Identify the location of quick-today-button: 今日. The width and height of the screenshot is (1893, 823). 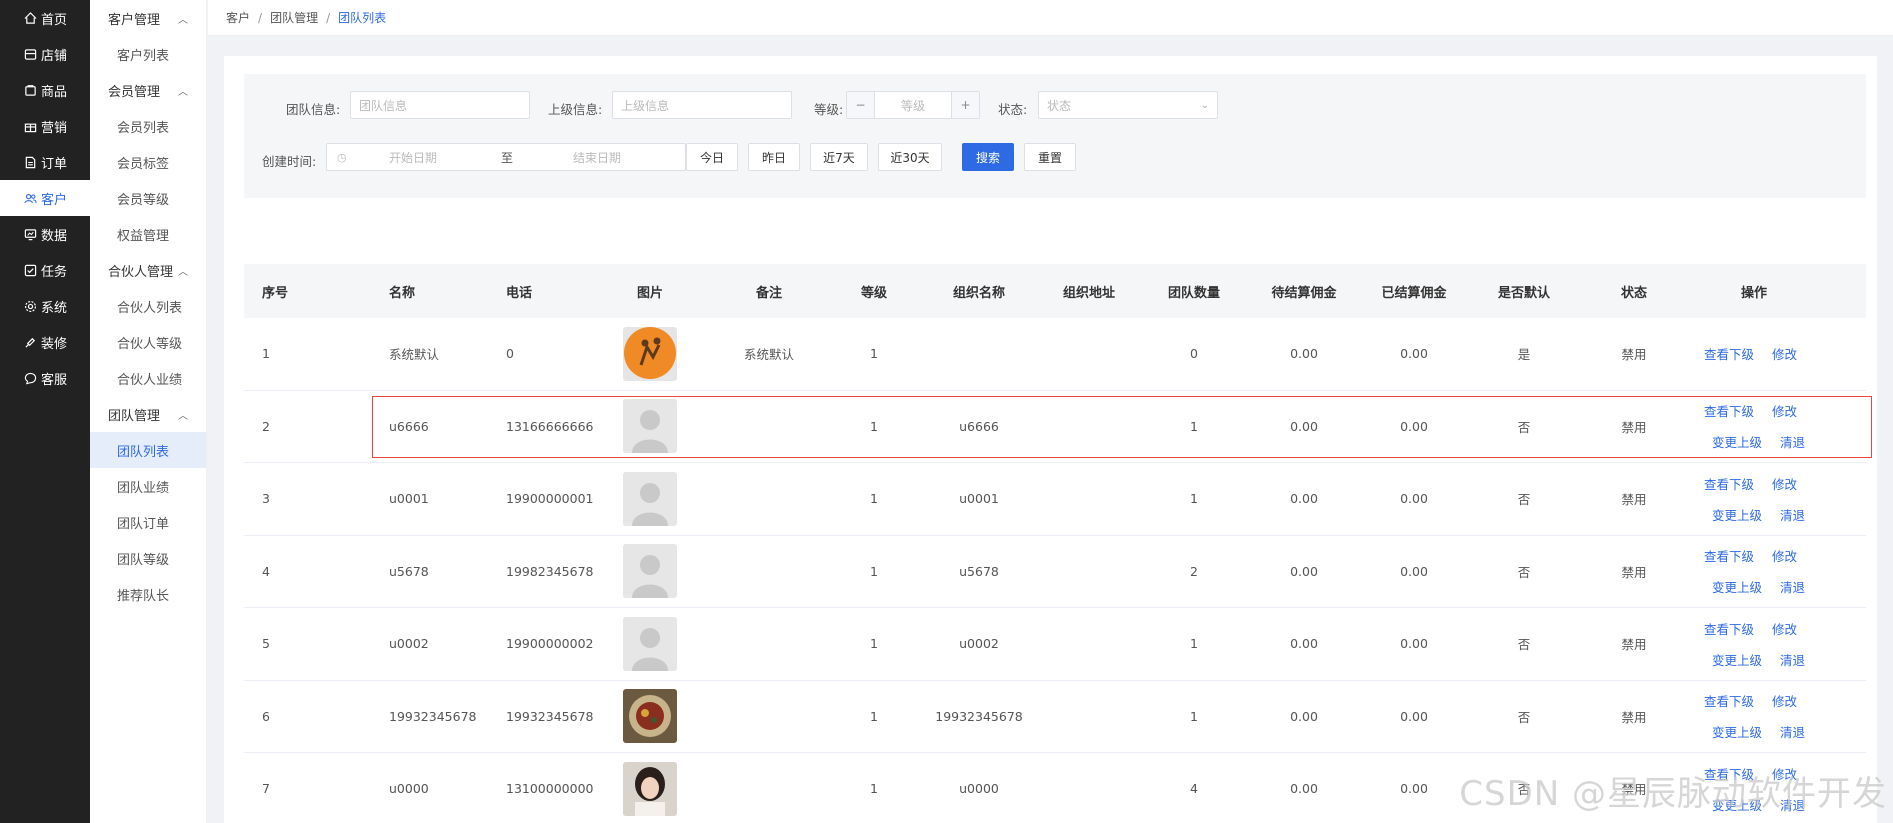
(712, 157).